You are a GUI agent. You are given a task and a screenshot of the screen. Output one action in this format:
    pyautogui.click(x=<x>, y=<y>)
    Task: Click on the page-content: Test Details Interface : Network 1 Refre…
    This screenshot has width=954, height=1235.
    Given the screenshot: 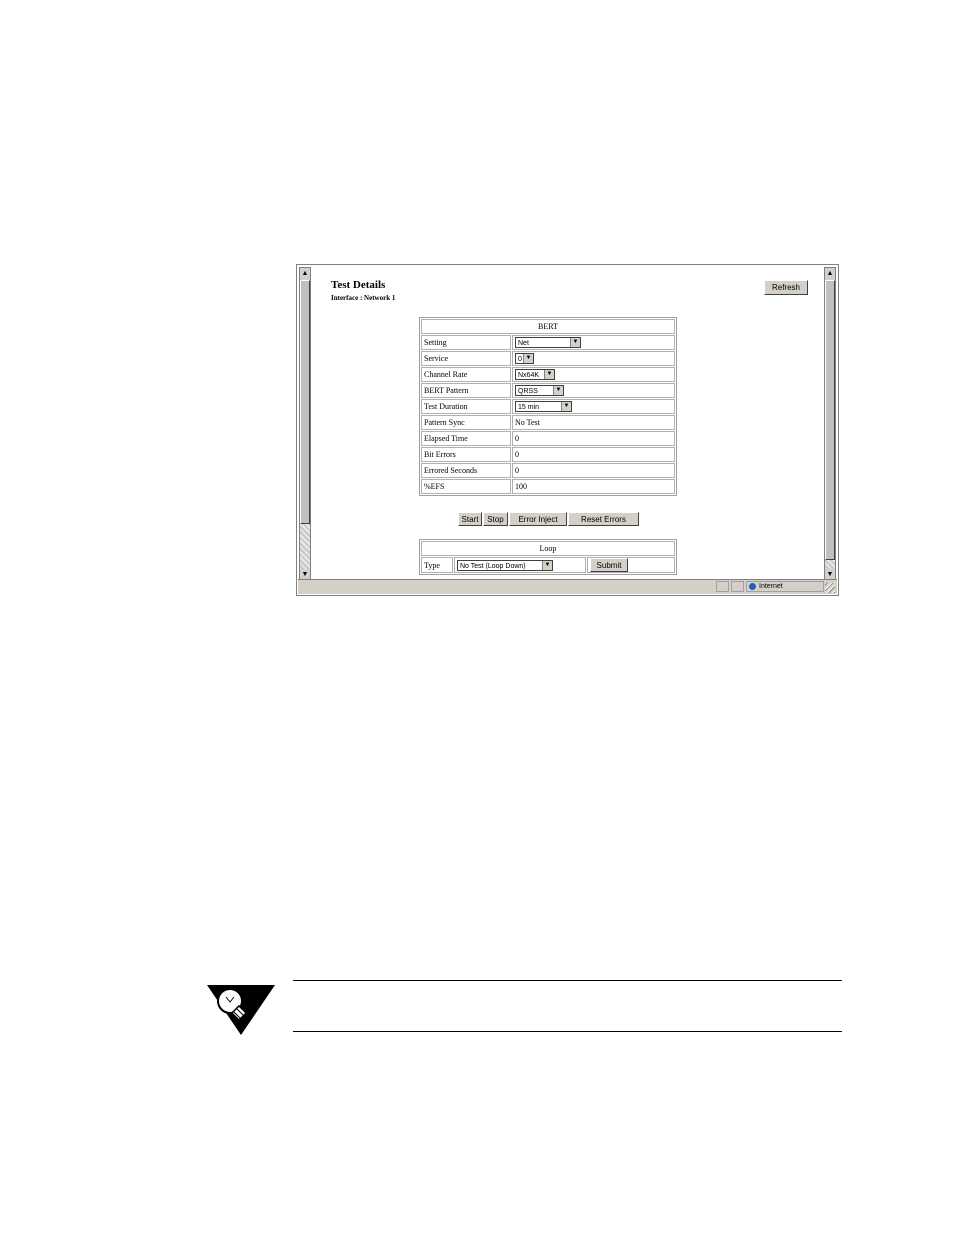 What is the action you would take?
    pyautogui.click(x=569, y=424)
    